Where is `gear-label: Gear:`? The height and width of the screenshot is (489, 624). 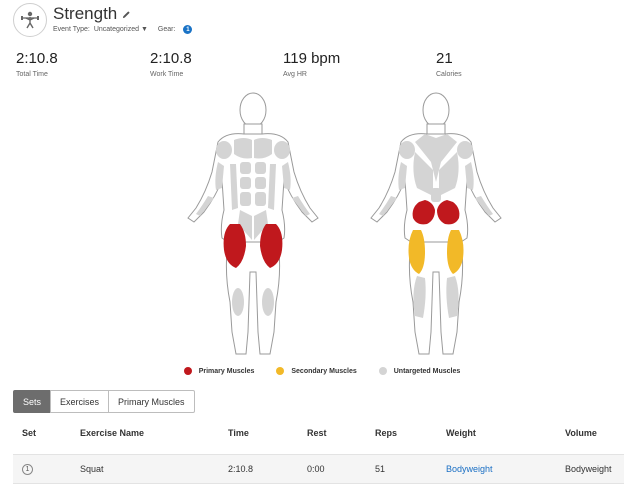 gear-label: Gear: is located at coordinates (166, 29).